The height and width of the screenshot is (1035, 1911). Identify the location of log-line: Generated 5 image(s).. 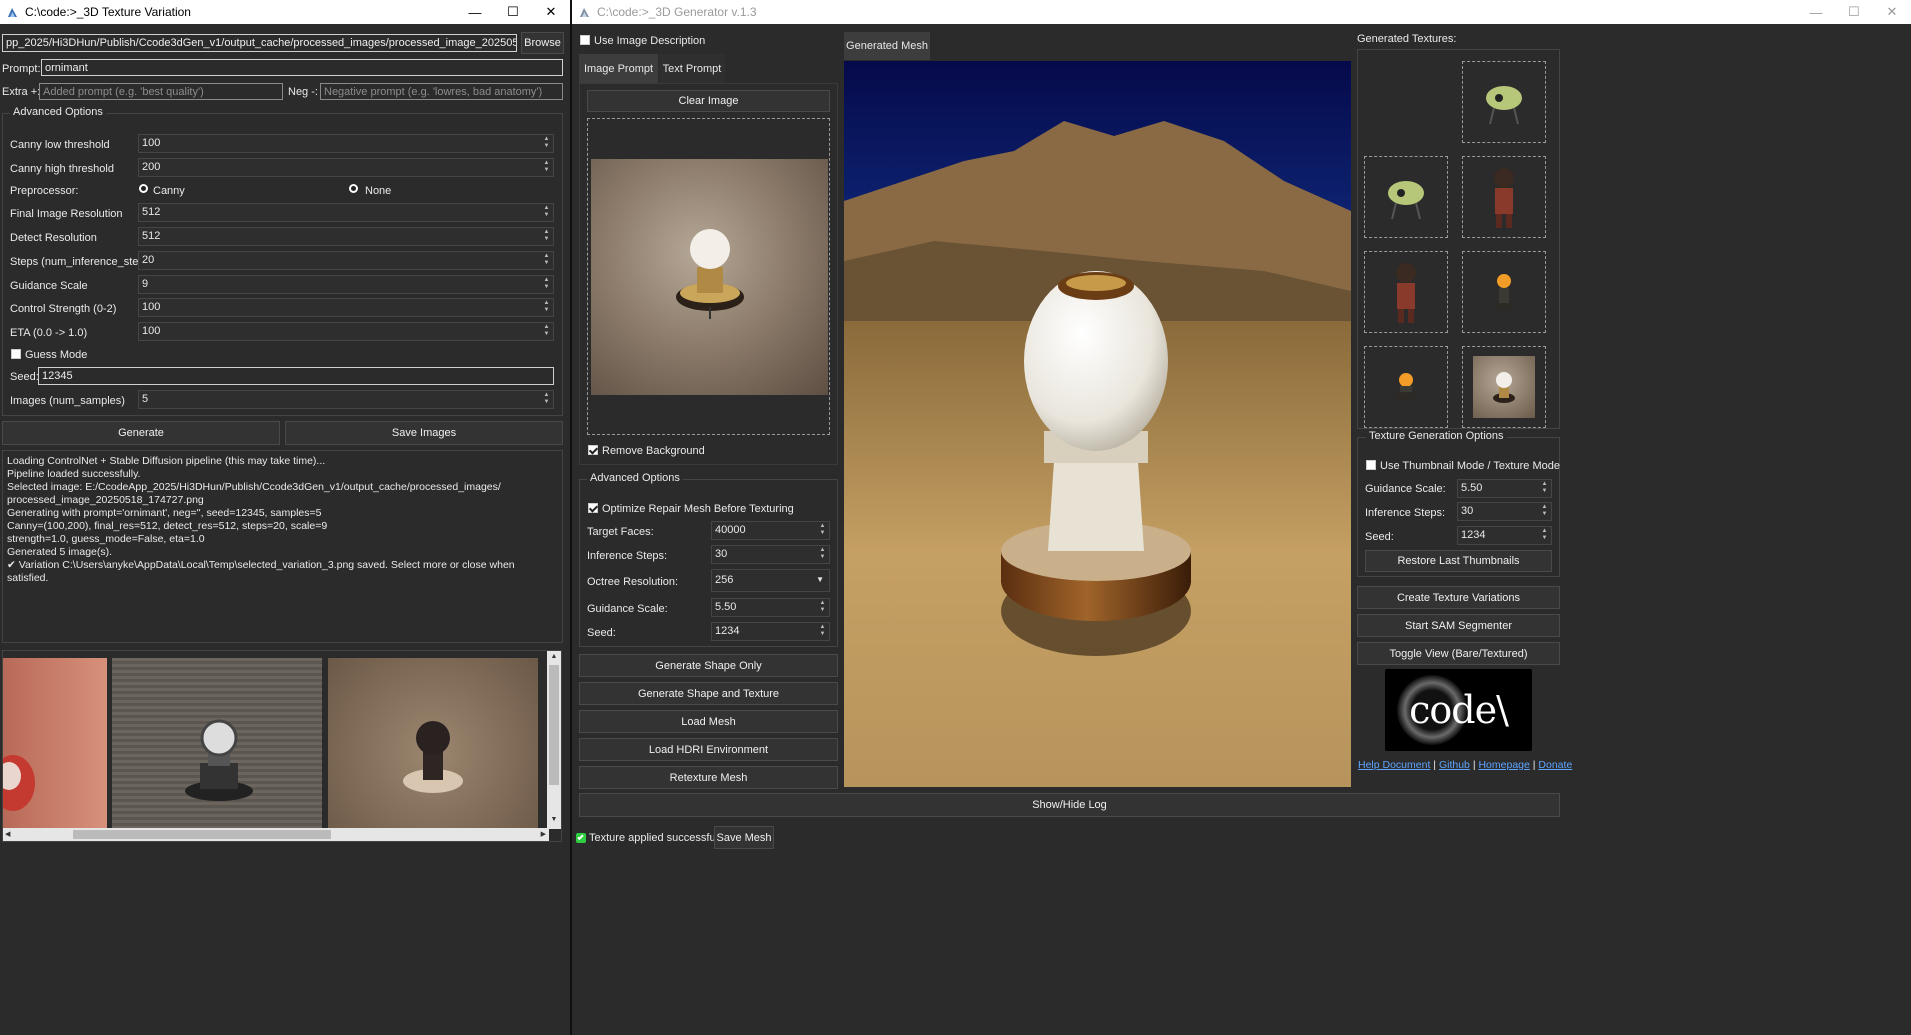
(60, 552).